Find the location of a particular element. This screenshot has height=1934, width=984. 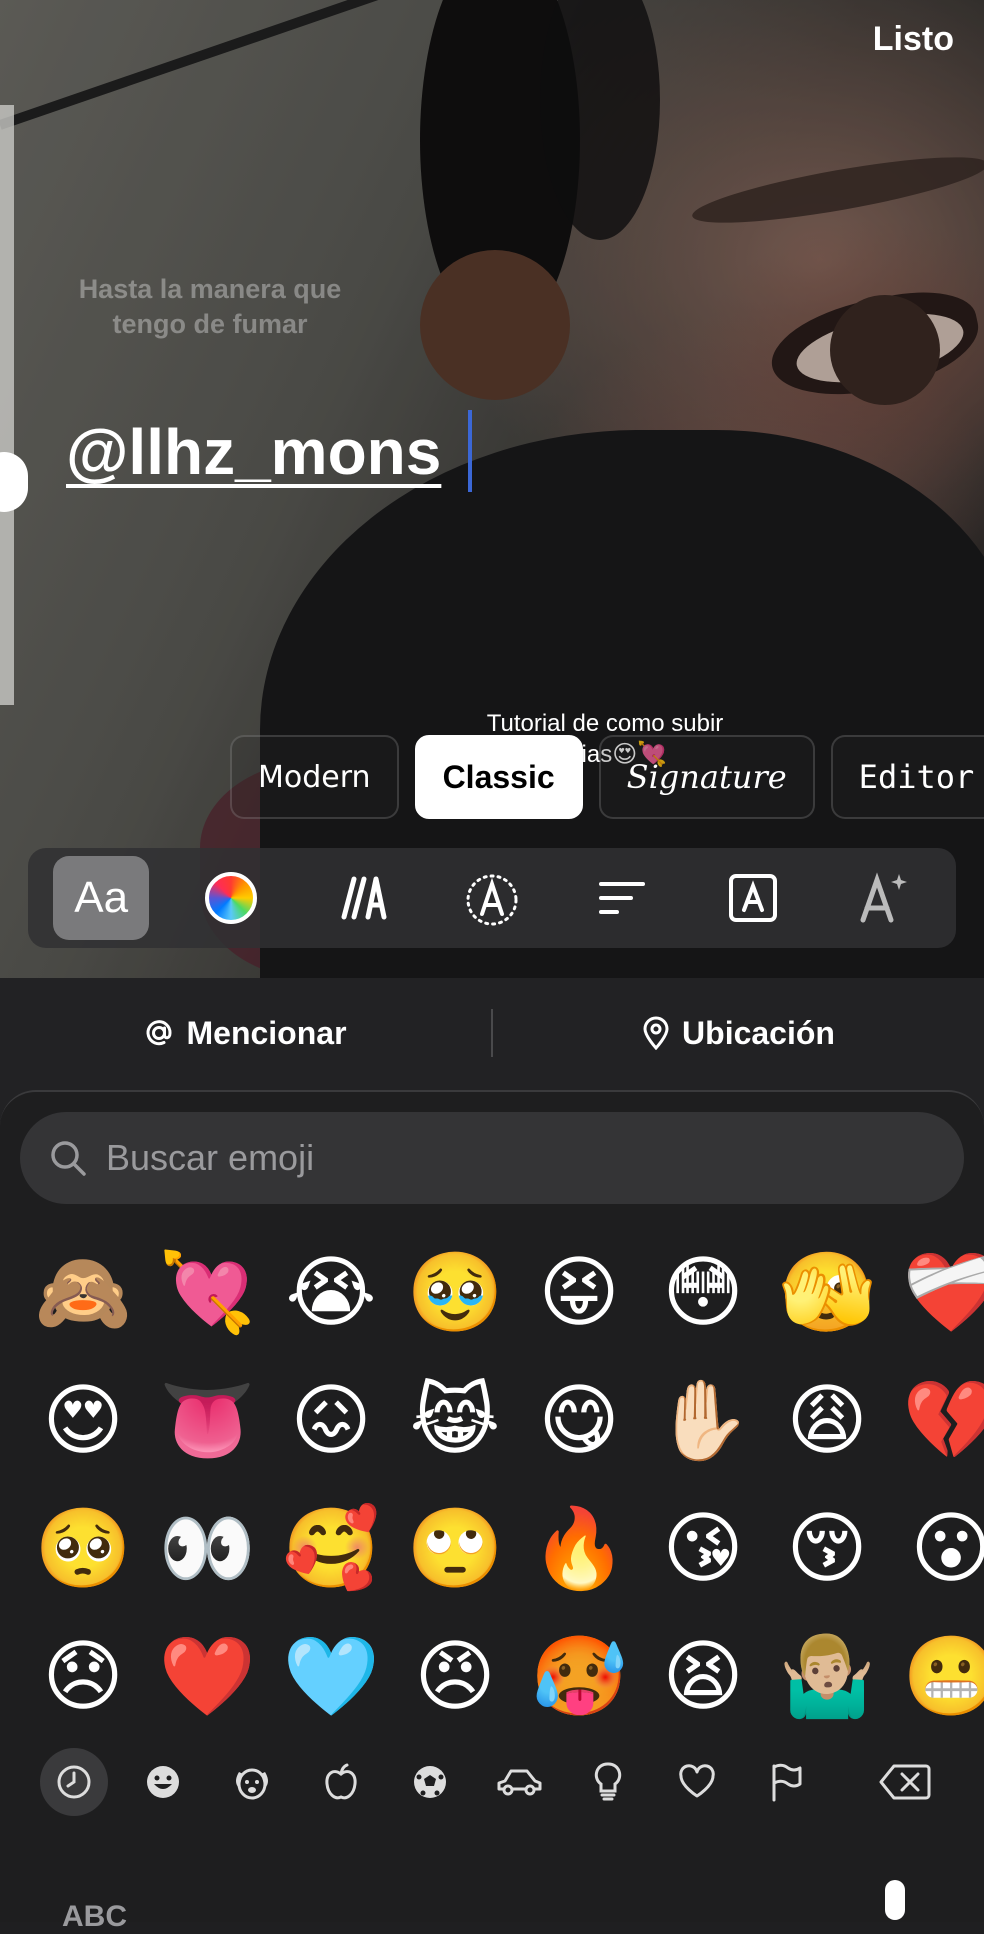

emoji-key: 😋 is located at coordinates (579, 1421).